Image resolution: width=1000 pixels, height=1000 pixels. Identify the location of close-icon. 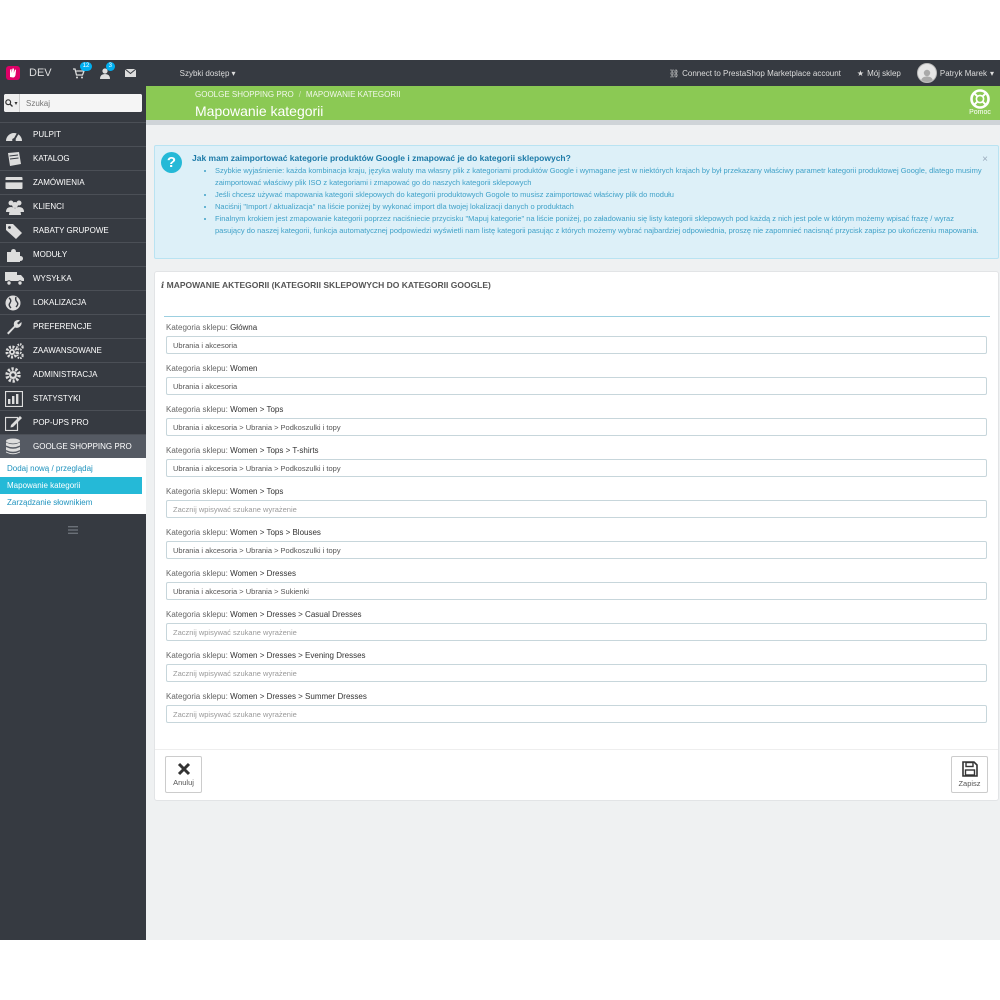
(183, 769).